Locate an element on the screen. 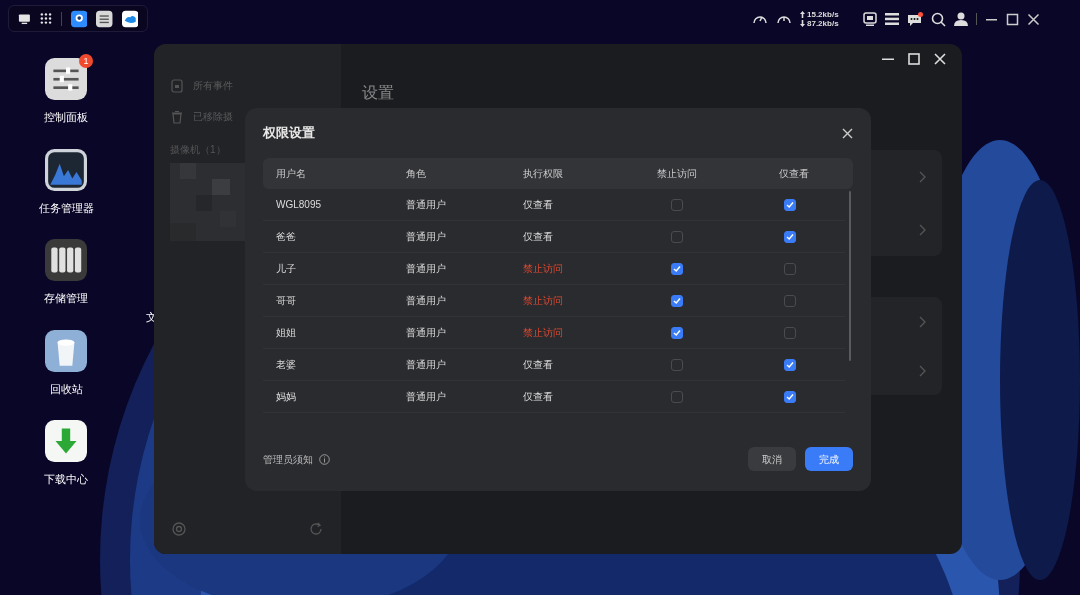  table-cell-text: WGL8095 is located at coordinates (299, 205).